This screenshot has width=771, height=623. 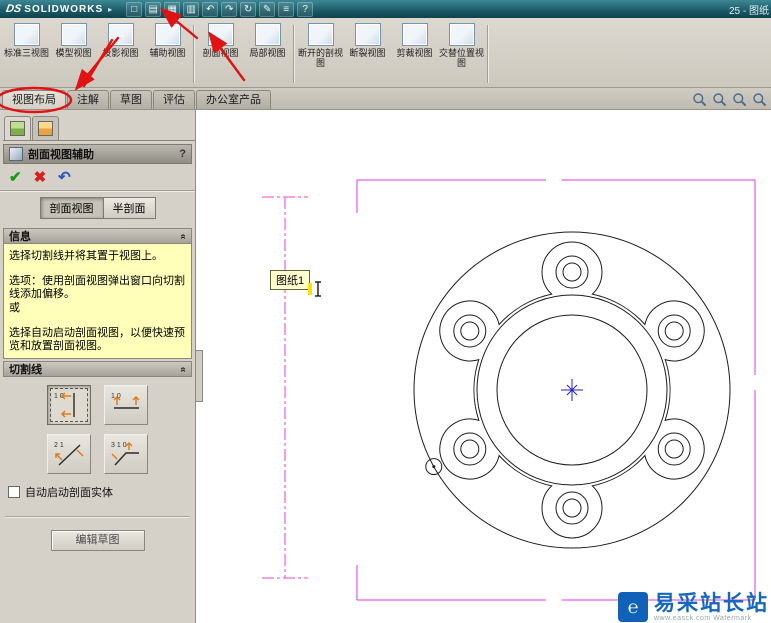 I want to click on info-group-header: 信息 «, so click(x=97, y=236).